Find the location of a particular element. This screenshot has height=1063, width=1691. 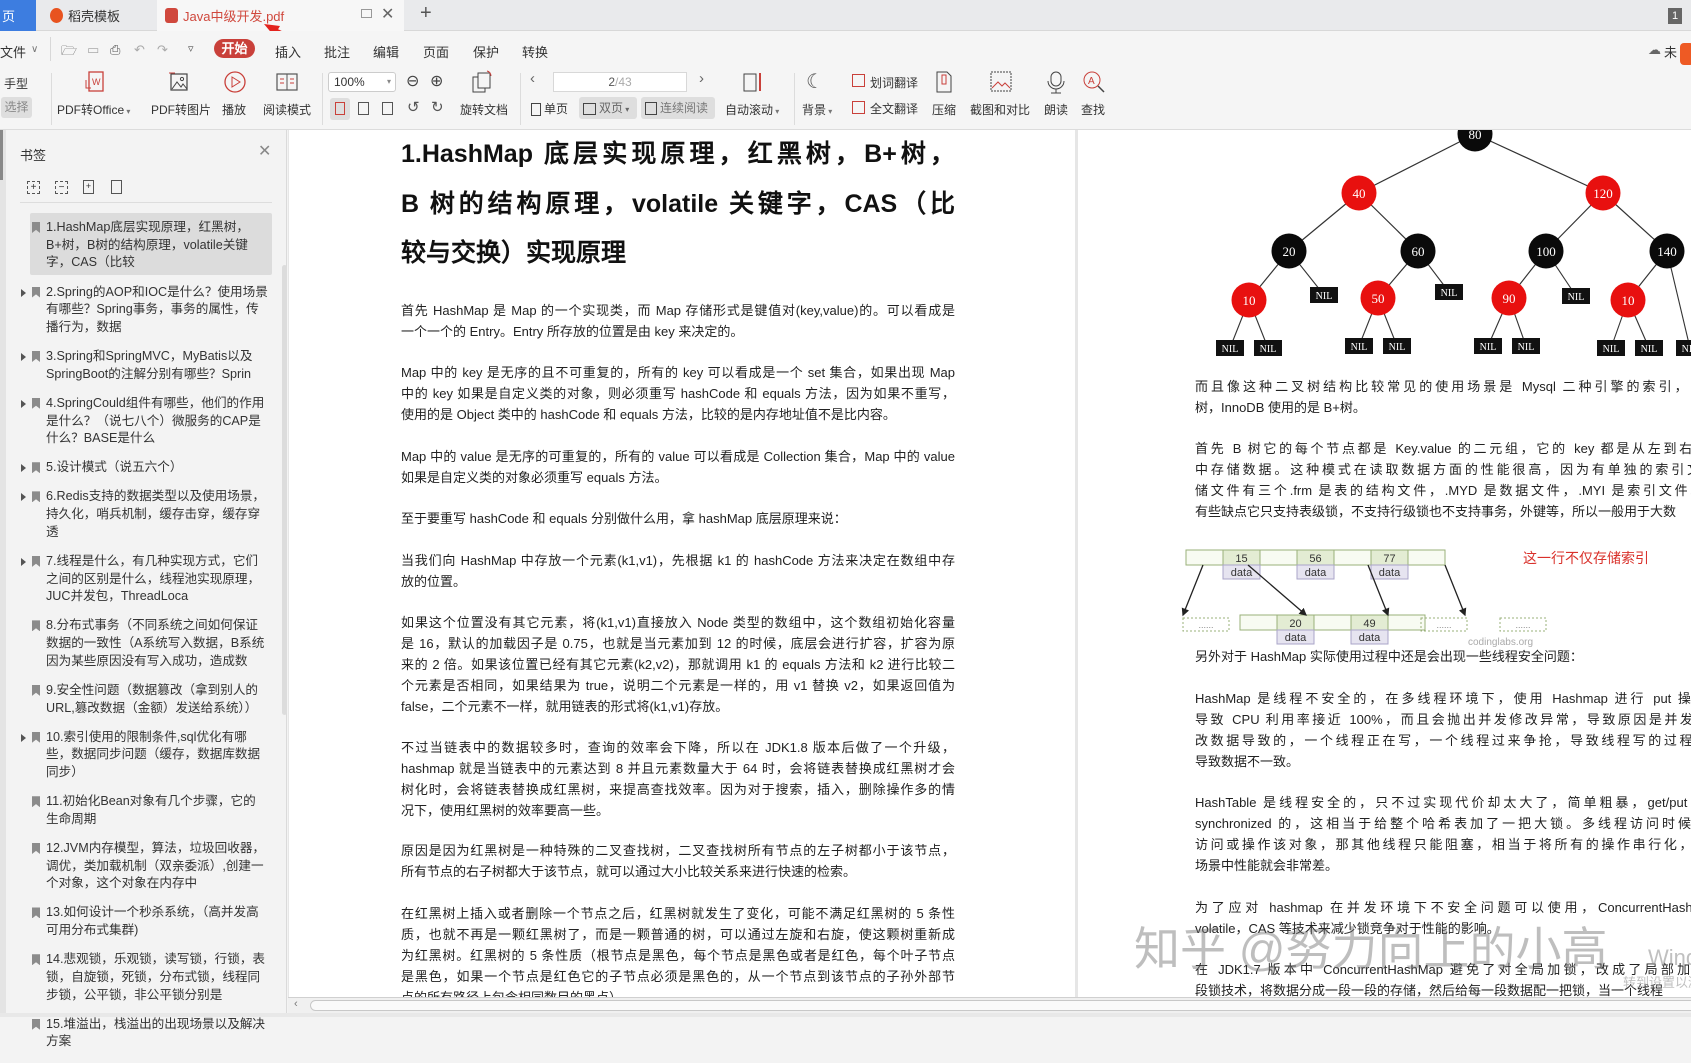

read-mode-button: 阅读模式 is located at coordinates (287, 109).